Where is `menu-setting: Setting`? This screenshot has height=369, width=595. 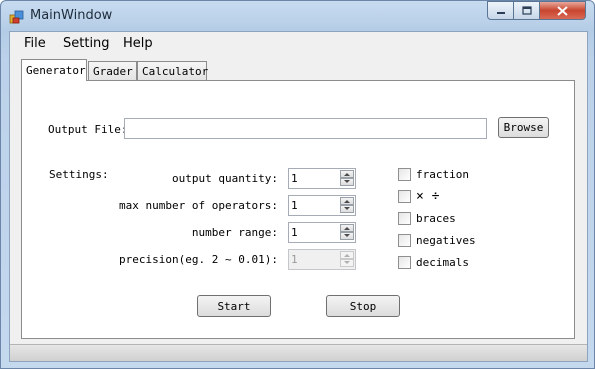
menu-setting: Setting is located at coordinates (86, 43).